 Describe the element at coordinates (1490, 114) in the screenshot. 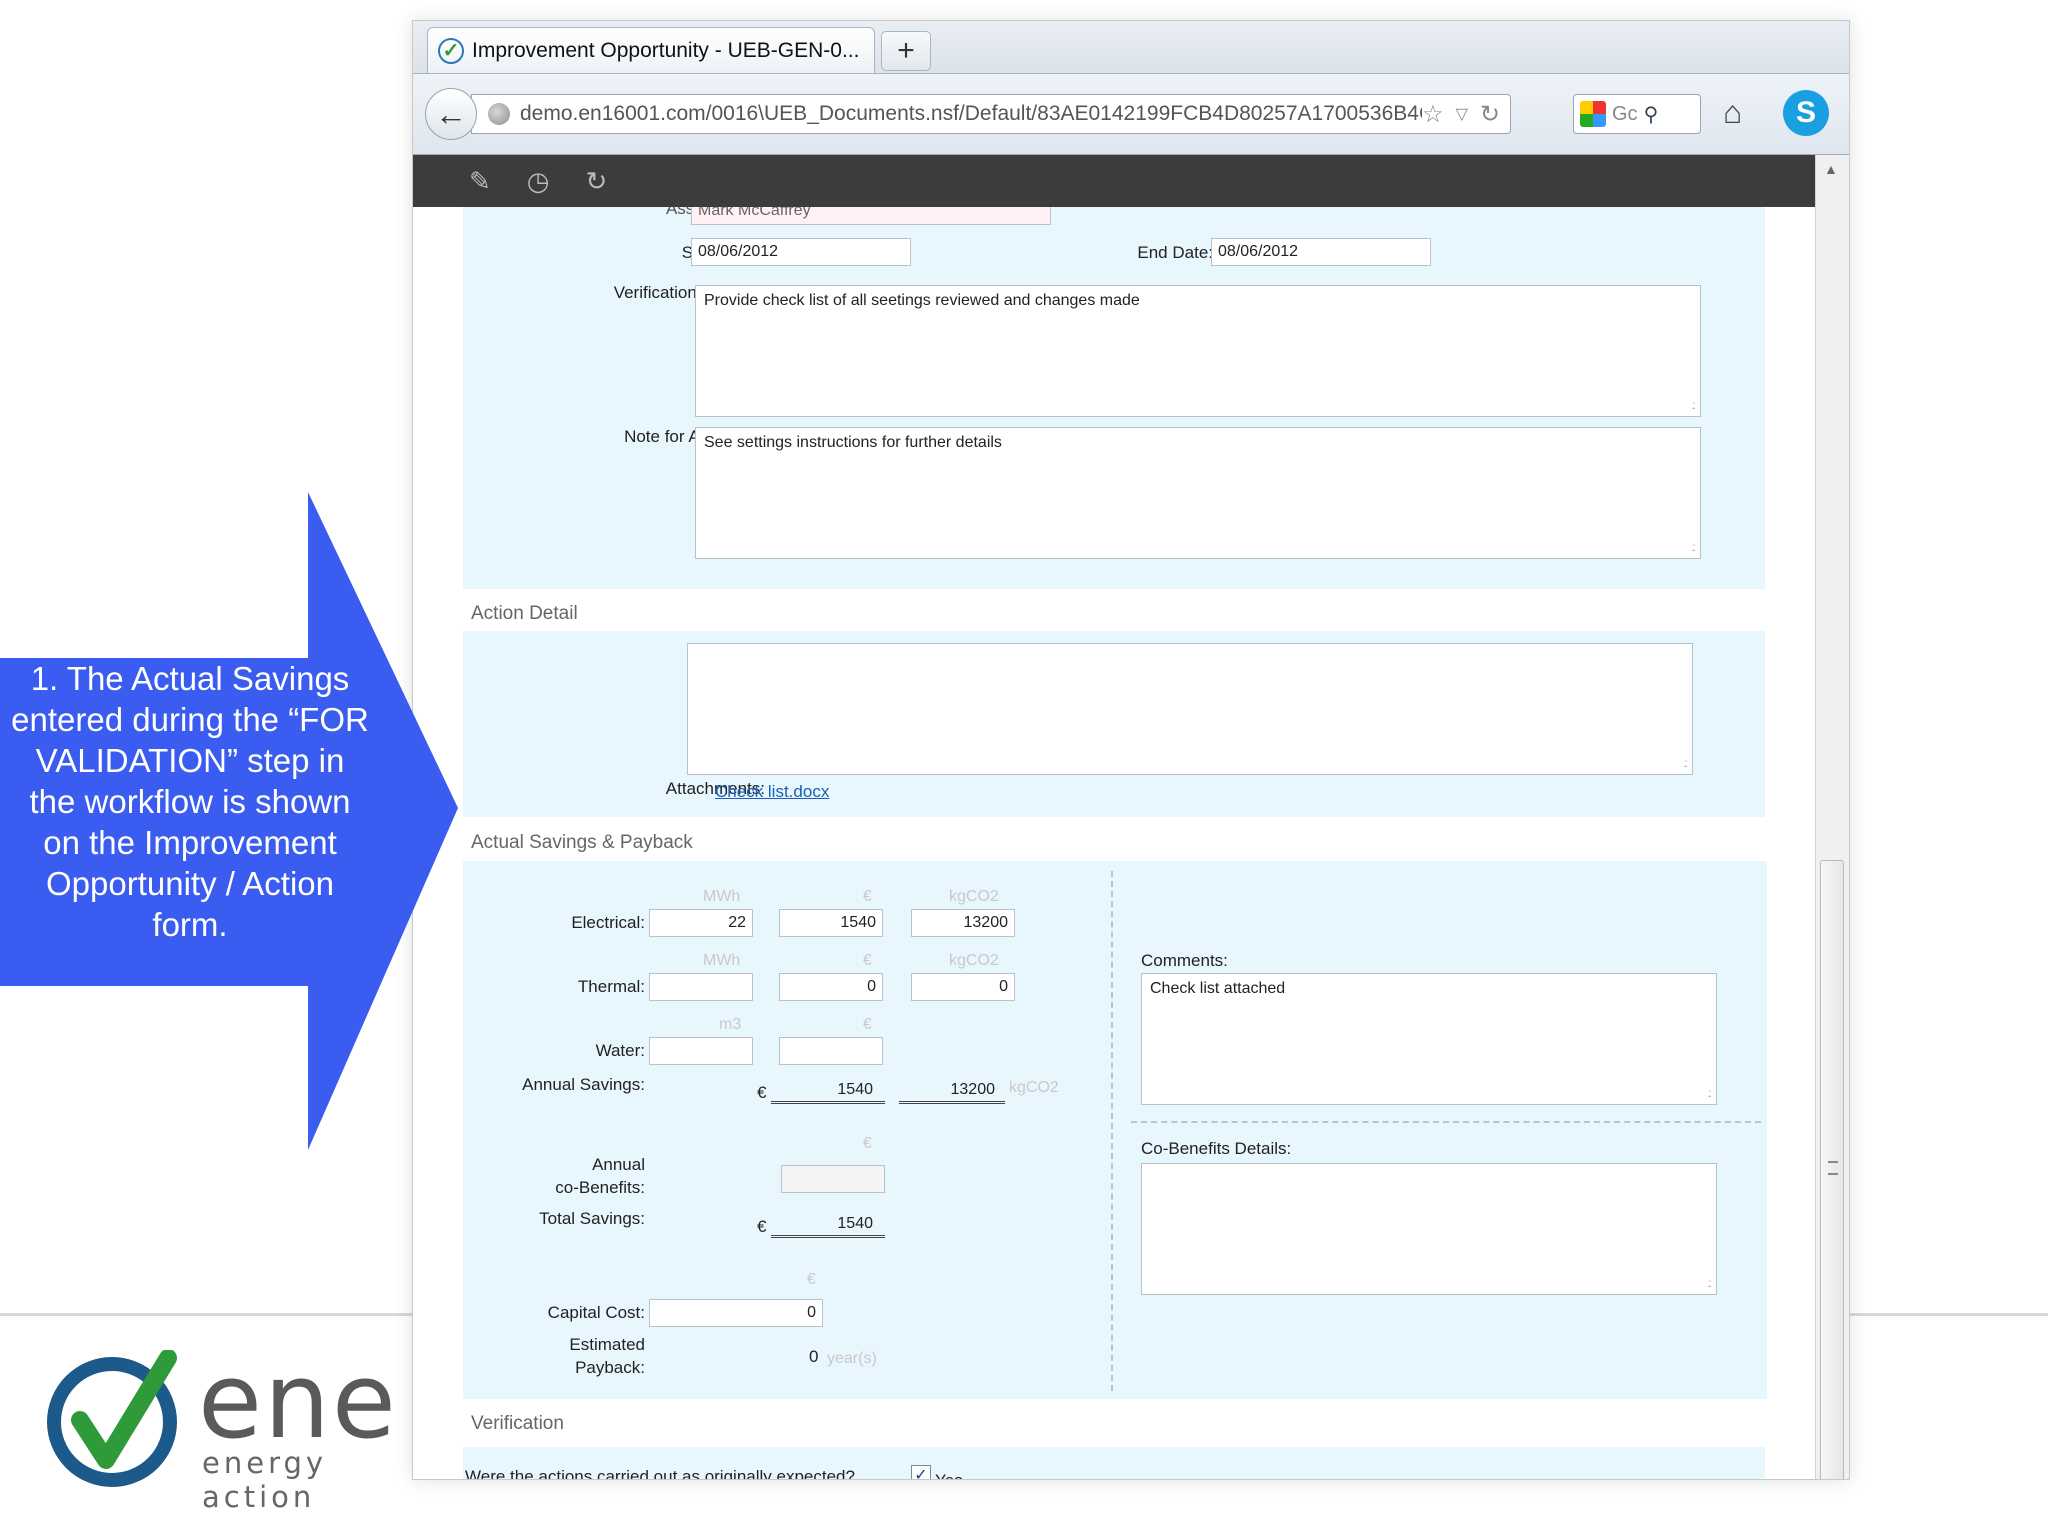

I see `reload-icon: ↻` at that location.